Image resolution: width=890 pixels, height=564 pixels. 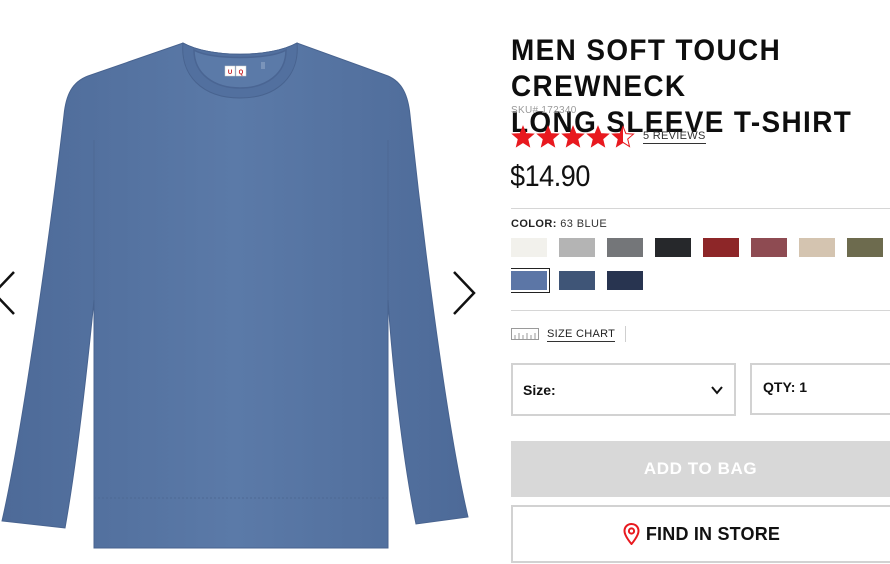 I want to click on svg-text: U, so click(x=230, y=73).